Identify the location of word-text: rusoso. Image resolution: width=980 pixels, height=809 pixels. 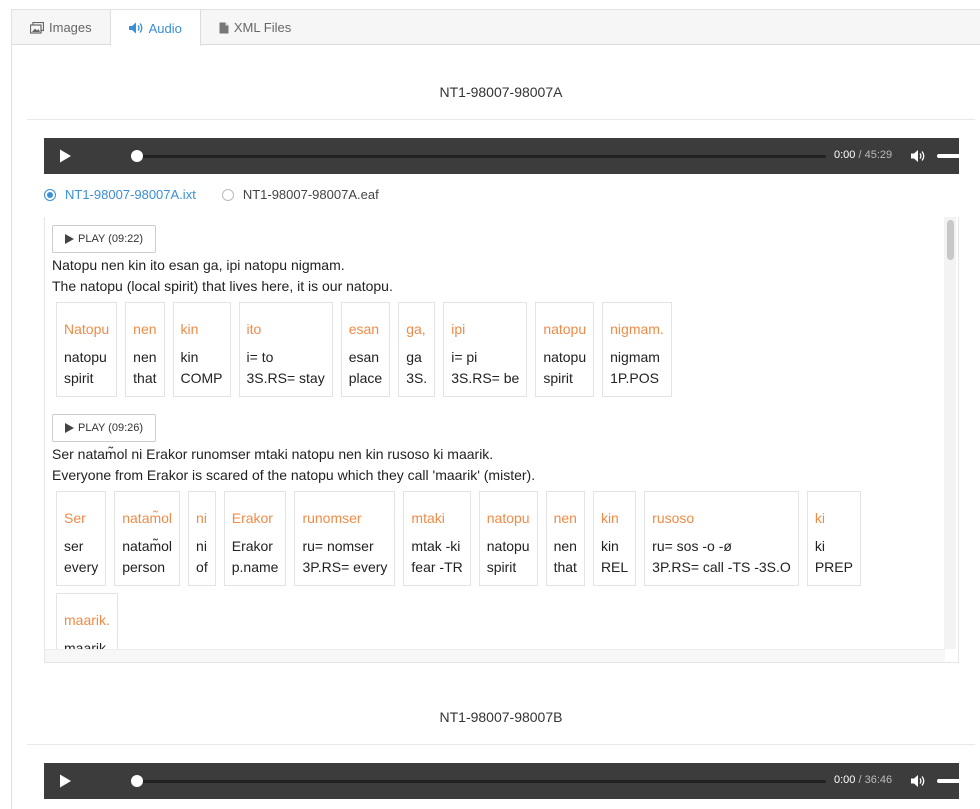
(673, 518).